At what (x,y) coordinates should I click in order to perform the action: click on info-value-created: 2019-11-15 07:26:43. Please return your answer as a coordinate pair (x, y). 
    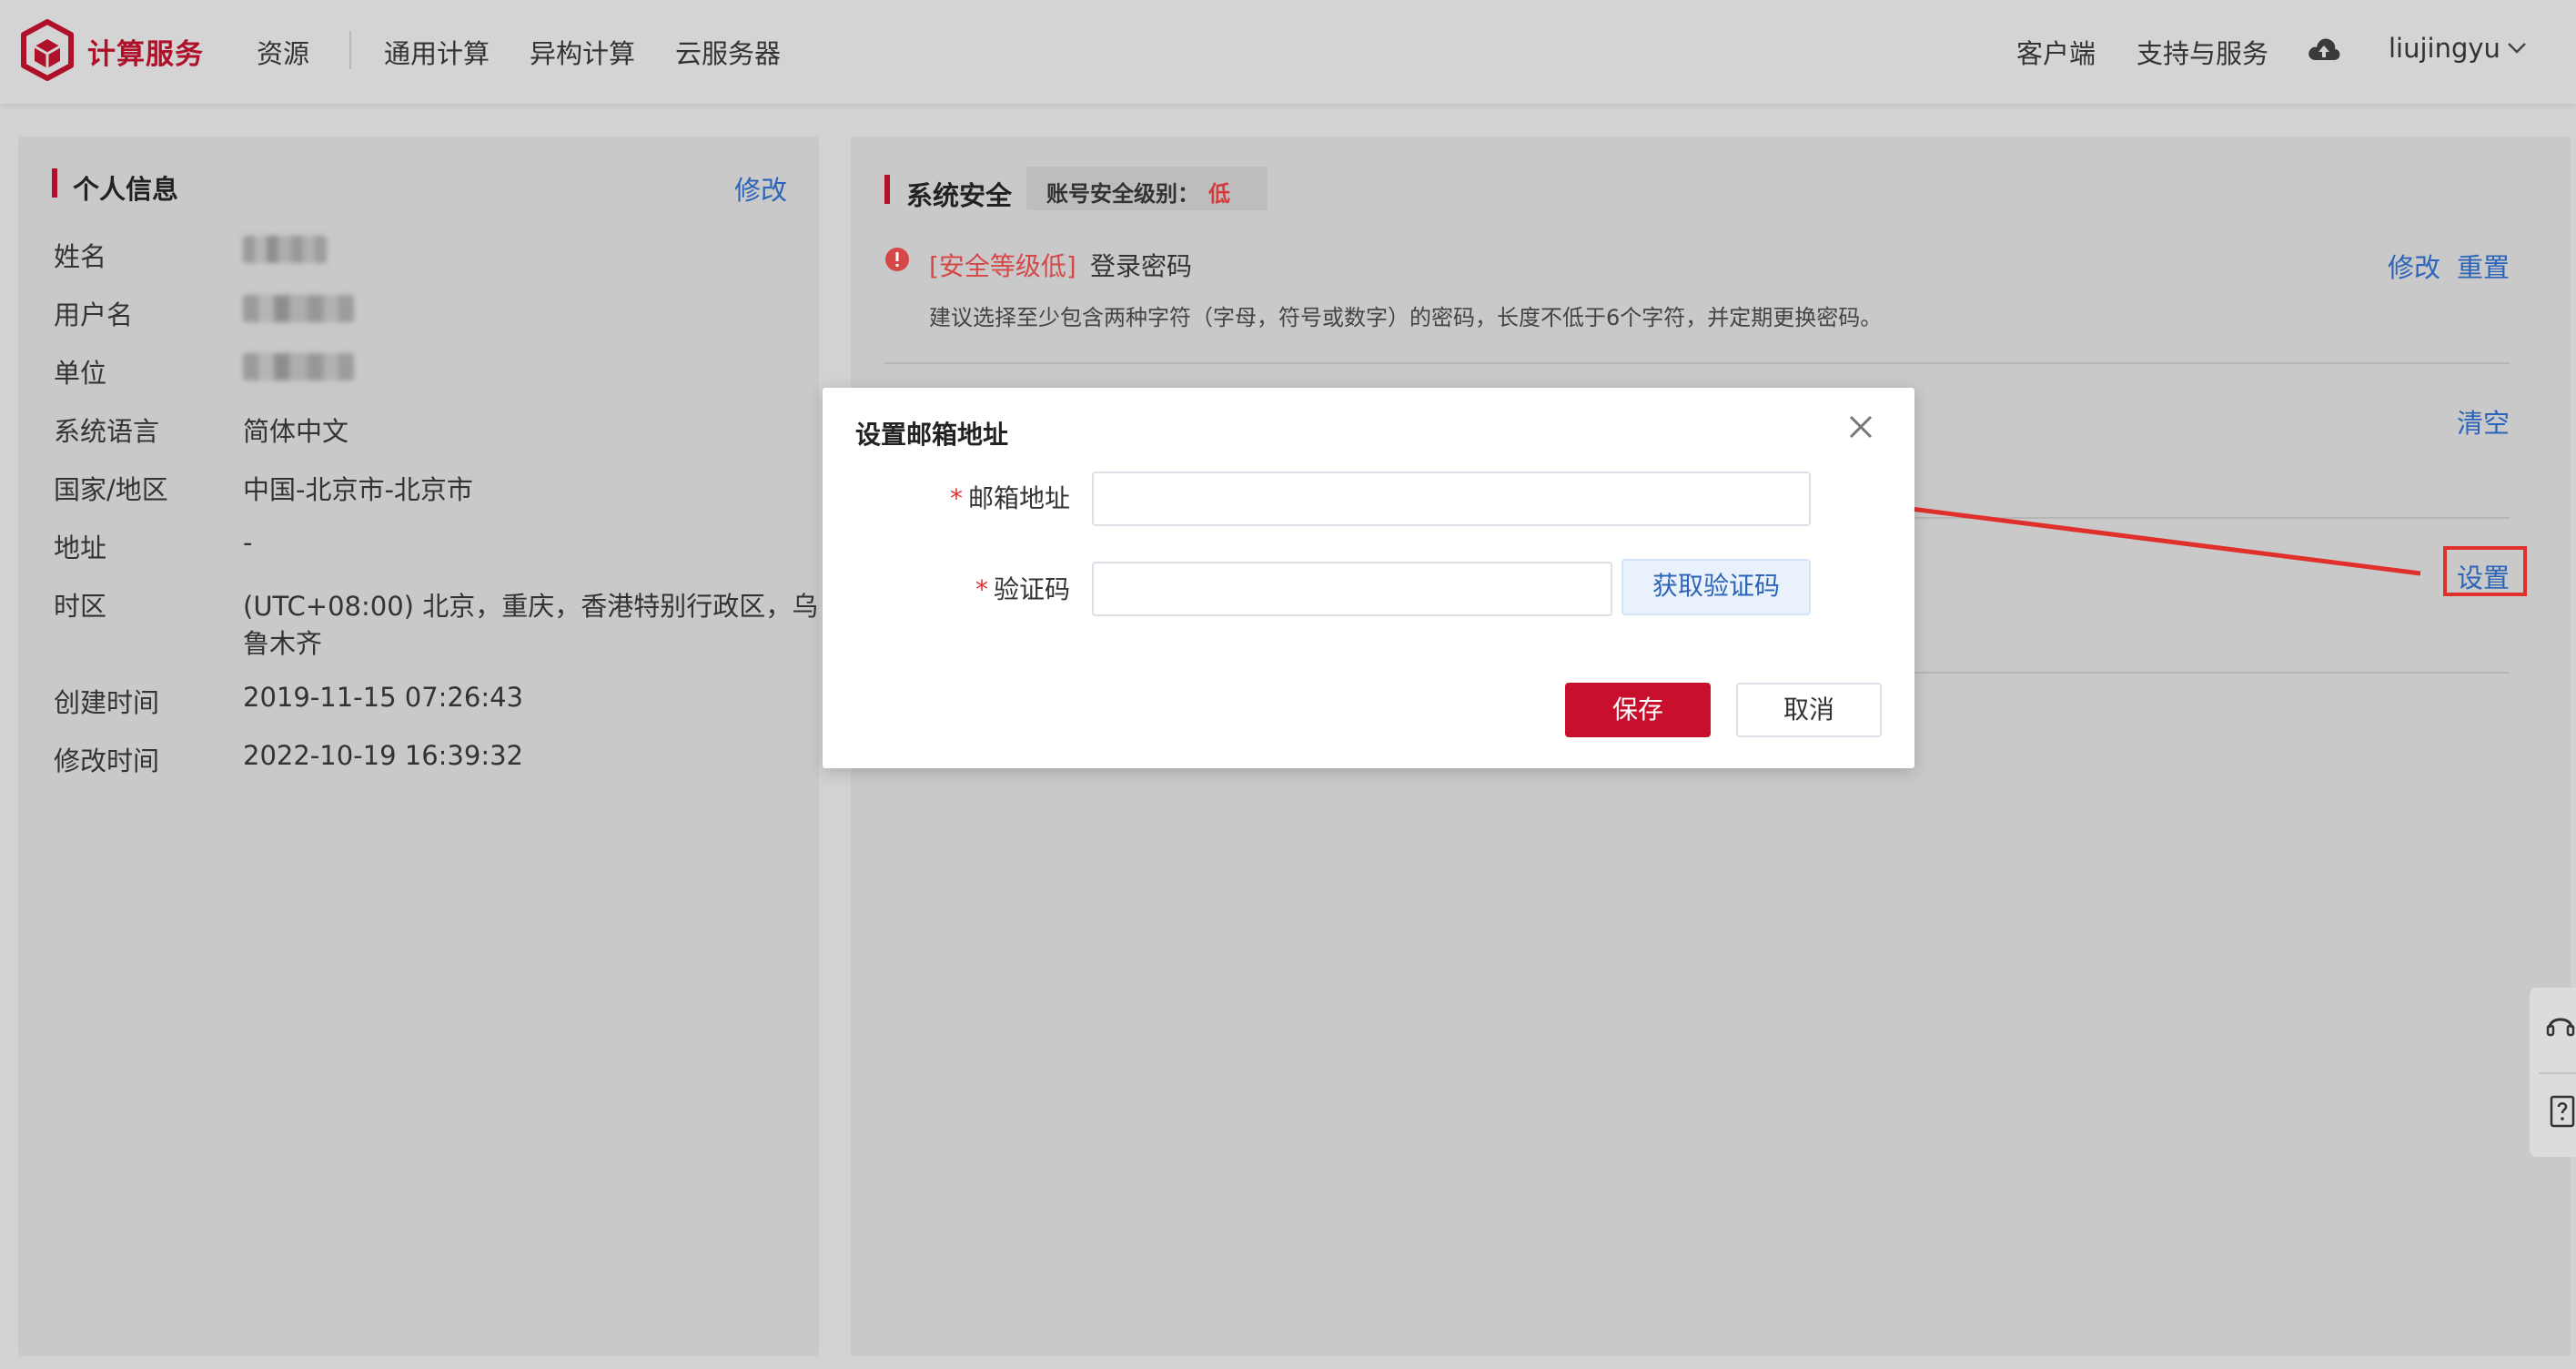
    Looking at the image, I should click on (383, 697).